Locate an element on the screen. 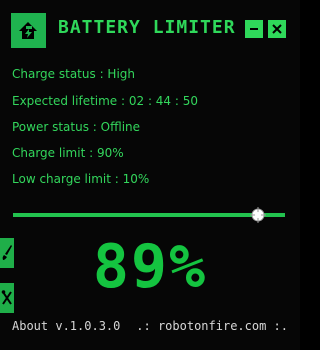 The height and width of the screenshot is (350, 320). slider-thumb is located at coordinates (257, 215).